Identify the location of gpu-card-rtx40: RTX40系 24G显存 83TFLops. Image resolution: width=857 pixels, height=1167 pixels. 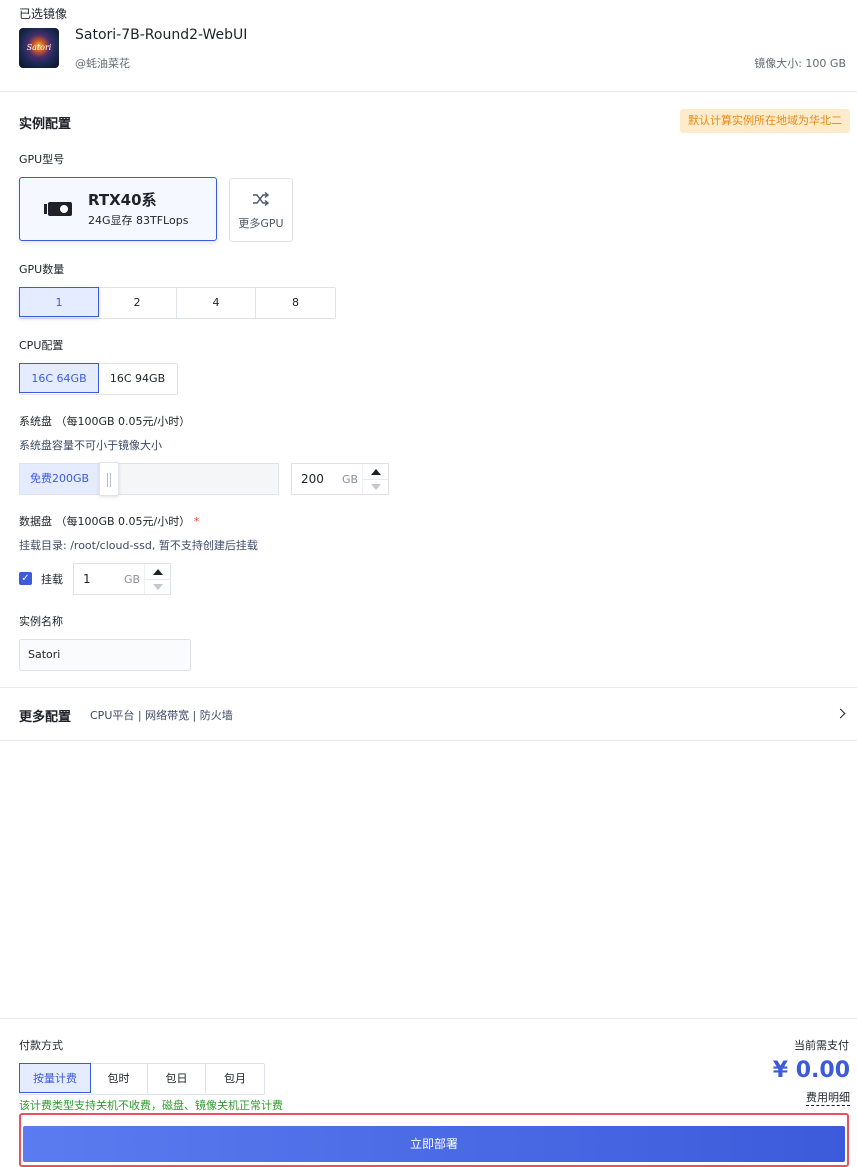
(118, 209).